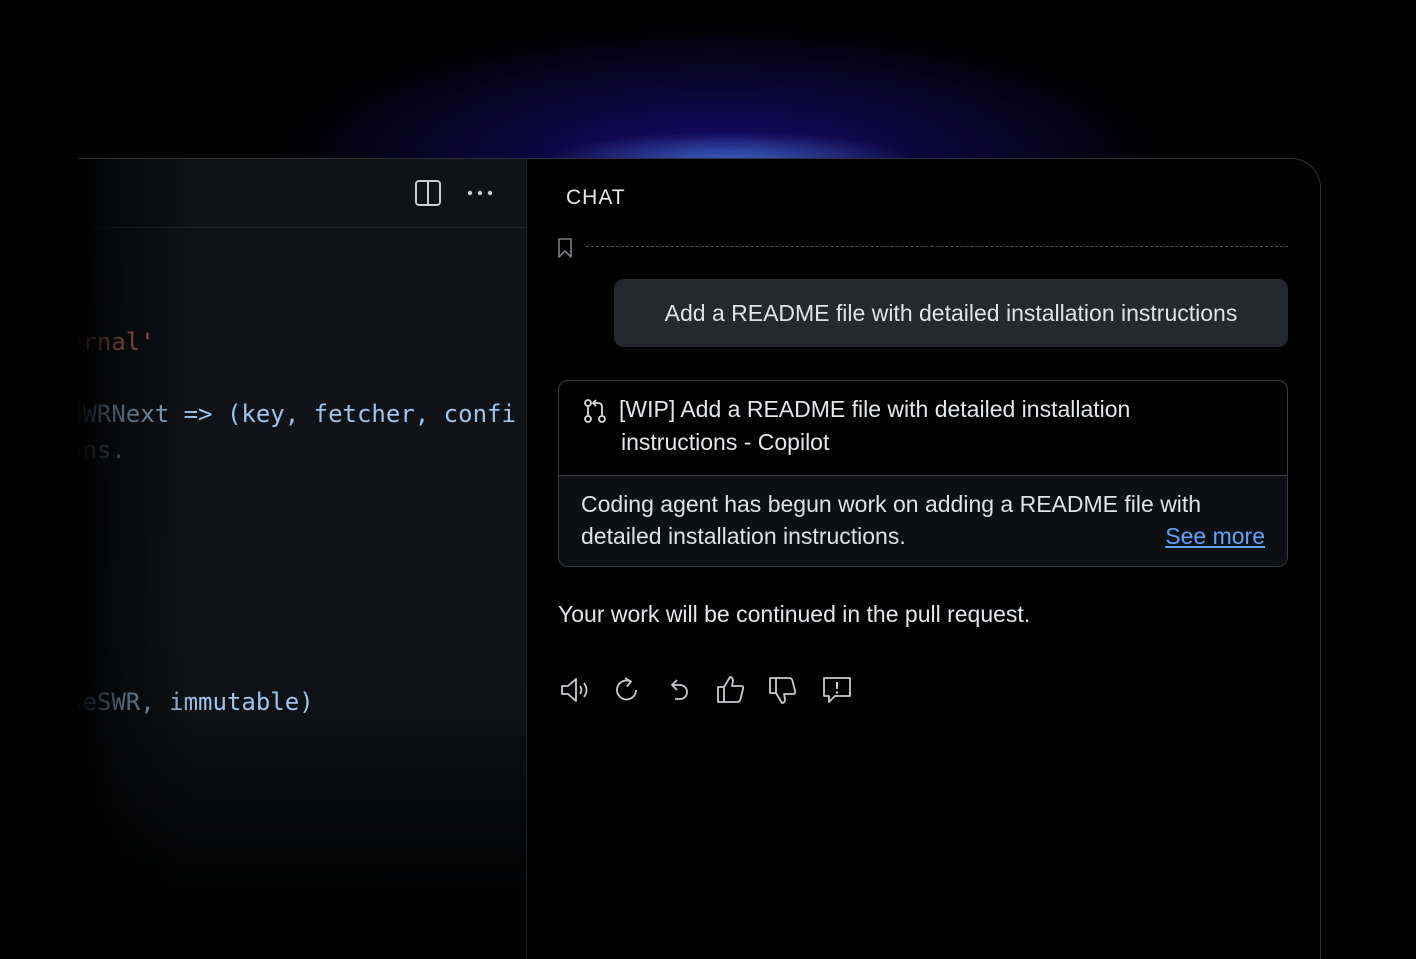 This screenshot has width=1416, height=959. What do you see at coordinates (297, 414) in the screenshot?
I see `code-line: SWRNext => (key, fetcher, confi` at bounding box center [297, 414].